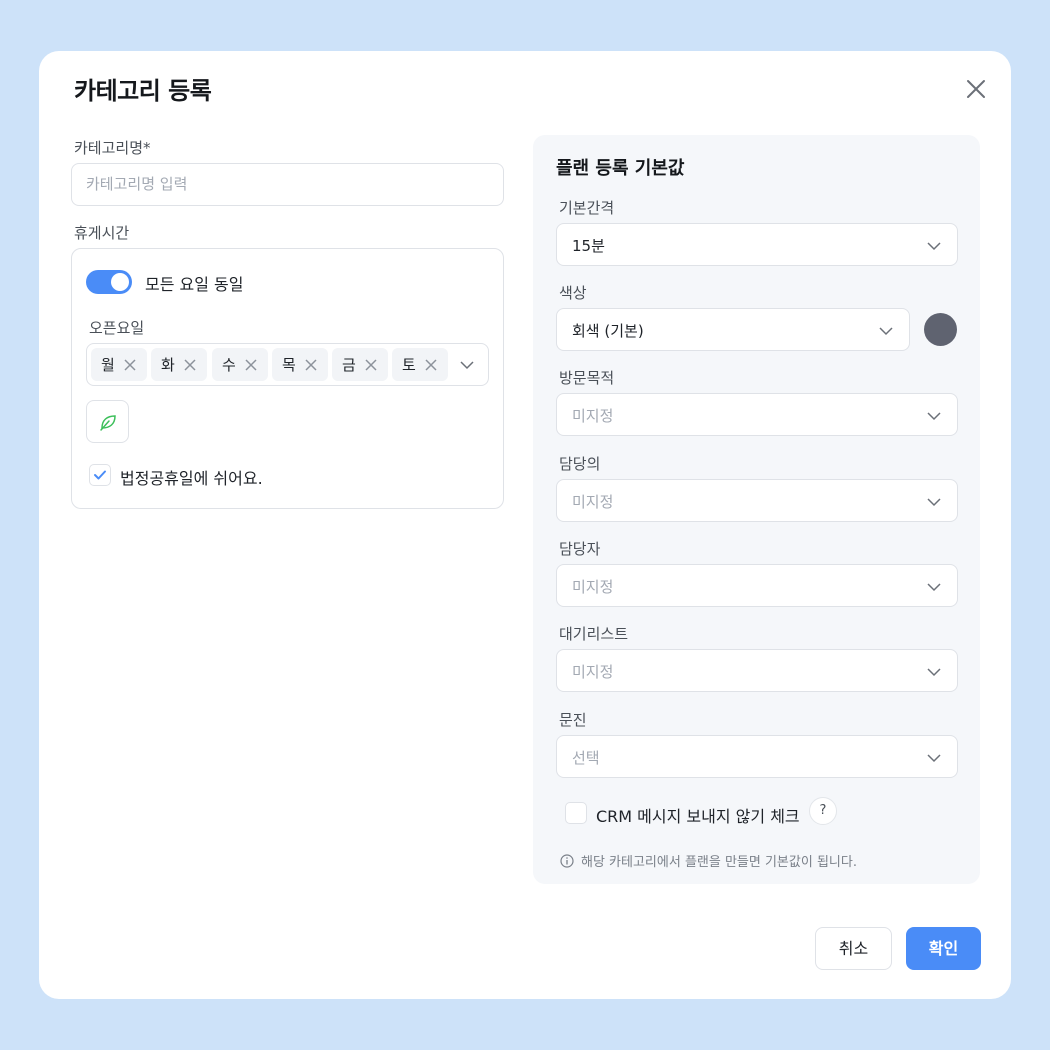 This screenshot has height=1050, width=1050. What do you see at coordinates (119, 364) in the screenshot?
I see `day-chip-mon: 월` at bounding box center [119, 364].